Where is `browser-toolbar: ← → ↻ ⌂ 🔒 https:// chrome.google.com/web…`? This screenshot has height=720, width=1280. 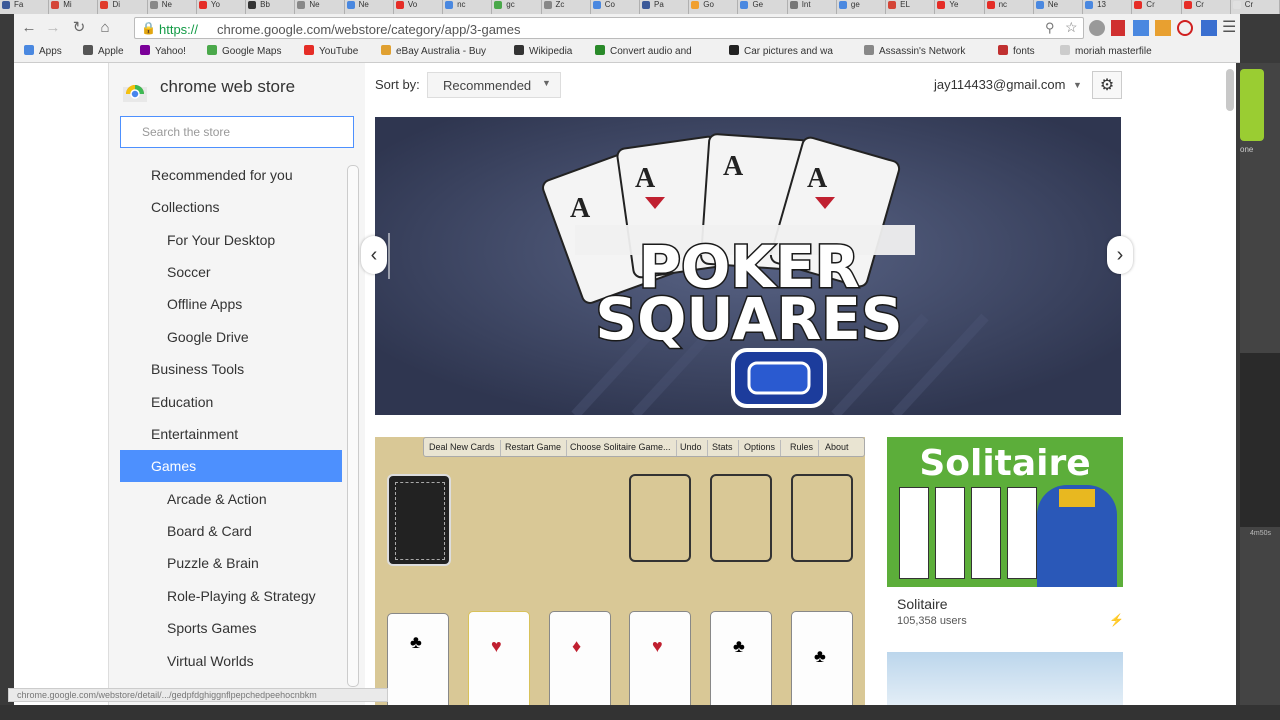
browser-toolbar: ← → ↻ ⌂ 🔒 https:// chrome.google.com/web… is located at coordinates (627, 28).